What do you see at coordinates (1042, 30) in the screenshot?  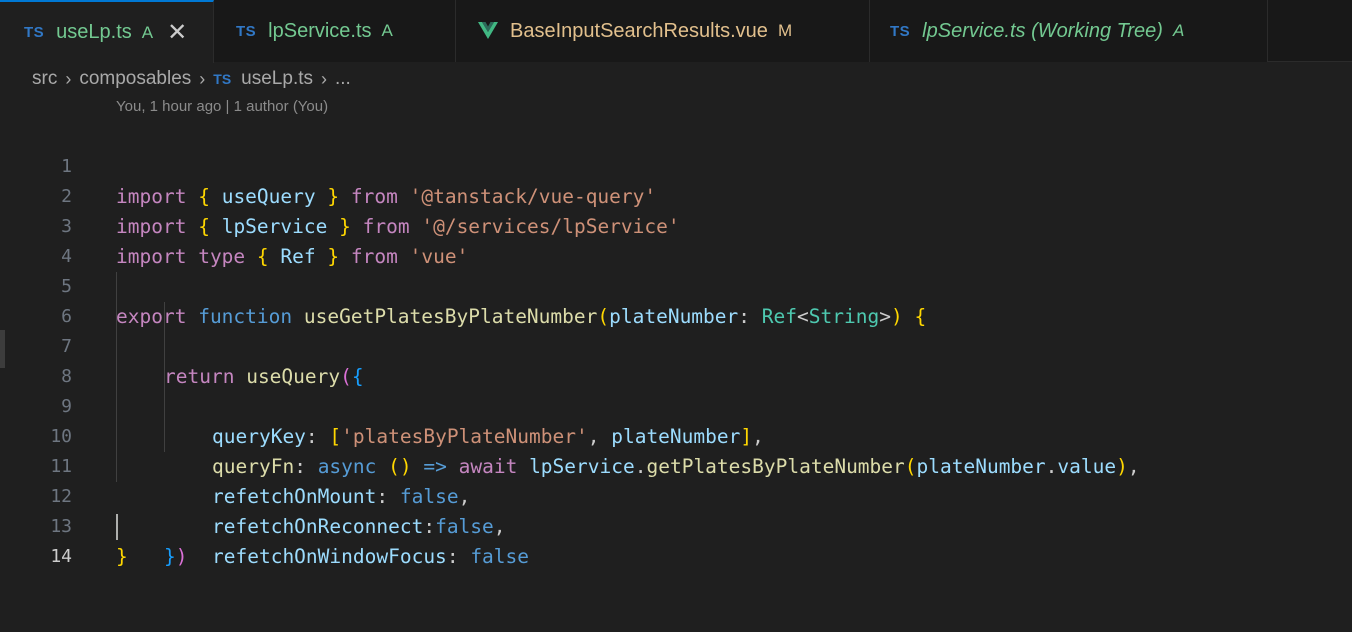 I see `tab-label: lpService.ts (Working Tree)` at bounding box center [1042, 30].